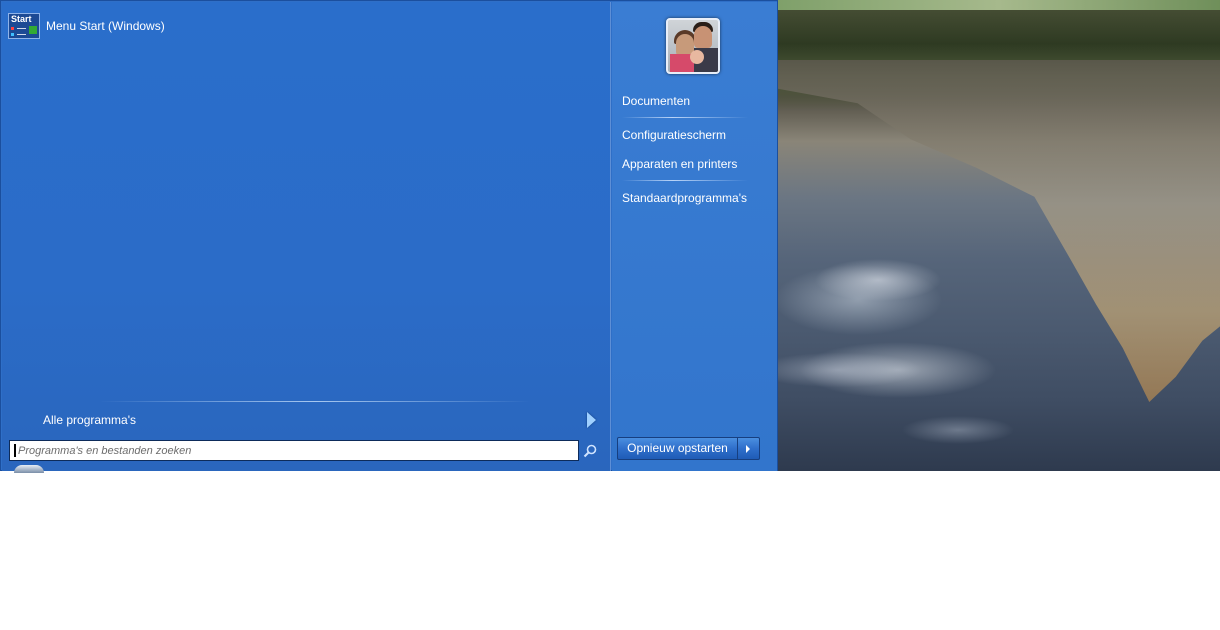  I want to click on chevron-right-icon, so click(748, 449).